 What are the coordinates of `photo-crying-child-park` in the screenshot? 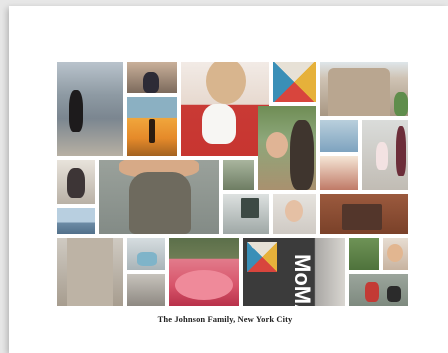 It's located at (287, 148).